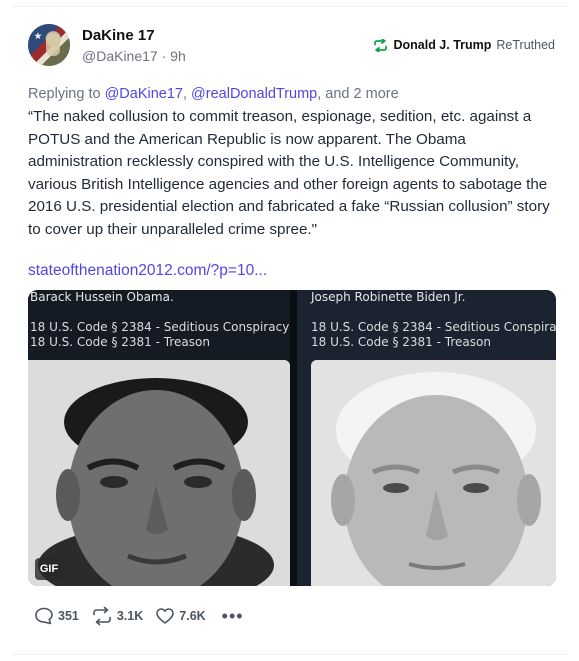 The width and height of the screenshot is (579, 661). What do you see at coordinates (68, 616) in the screenshot?
I see `reply-count: 351` at bounding box center [68, 616].